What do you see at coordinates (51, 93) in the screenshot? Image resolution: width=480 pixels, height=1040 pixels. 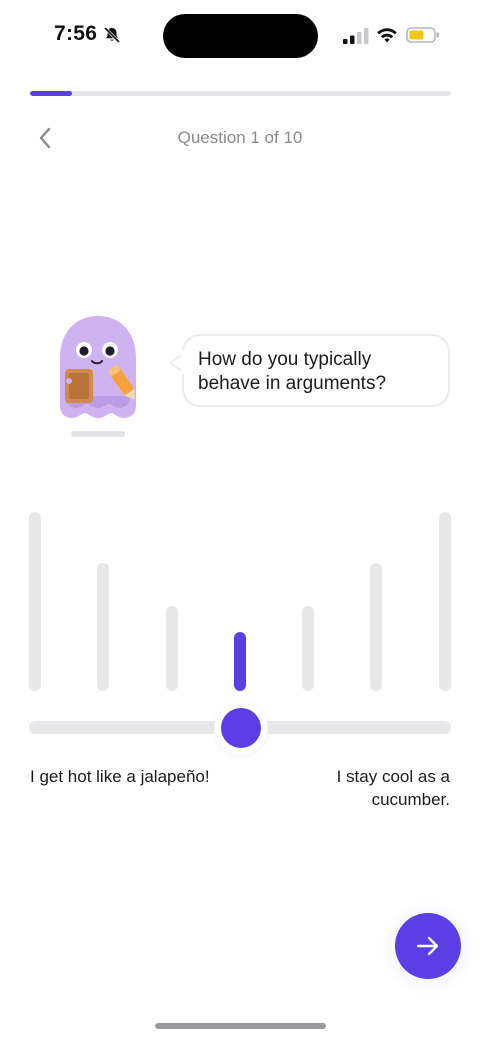 I see `progress-fill` at bounding box center [51, 93].